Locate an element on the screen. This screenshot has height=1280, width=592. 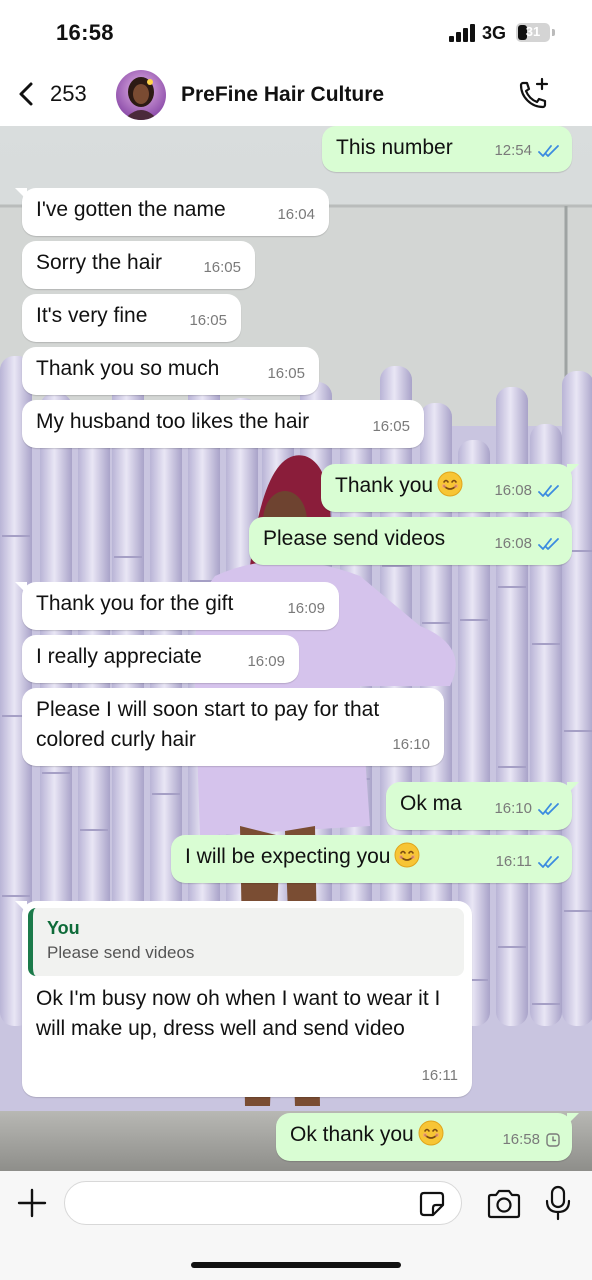
wallpaper-pole is located at coordinates (546, 725).